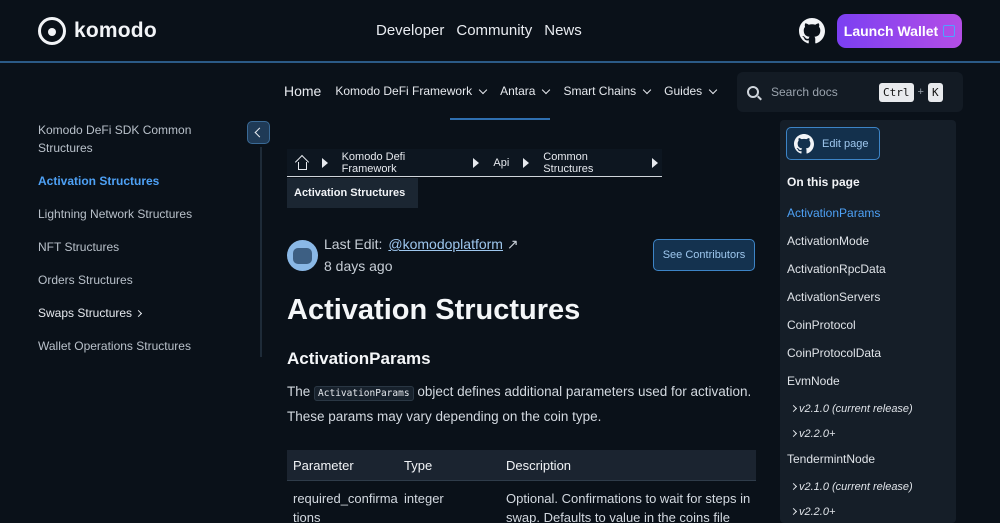  Describe the element at coordinates (143, 346) in the screenshot. I see `sidebar-item-wallet-operations-structures: Wallet Operations Structures` at that location.